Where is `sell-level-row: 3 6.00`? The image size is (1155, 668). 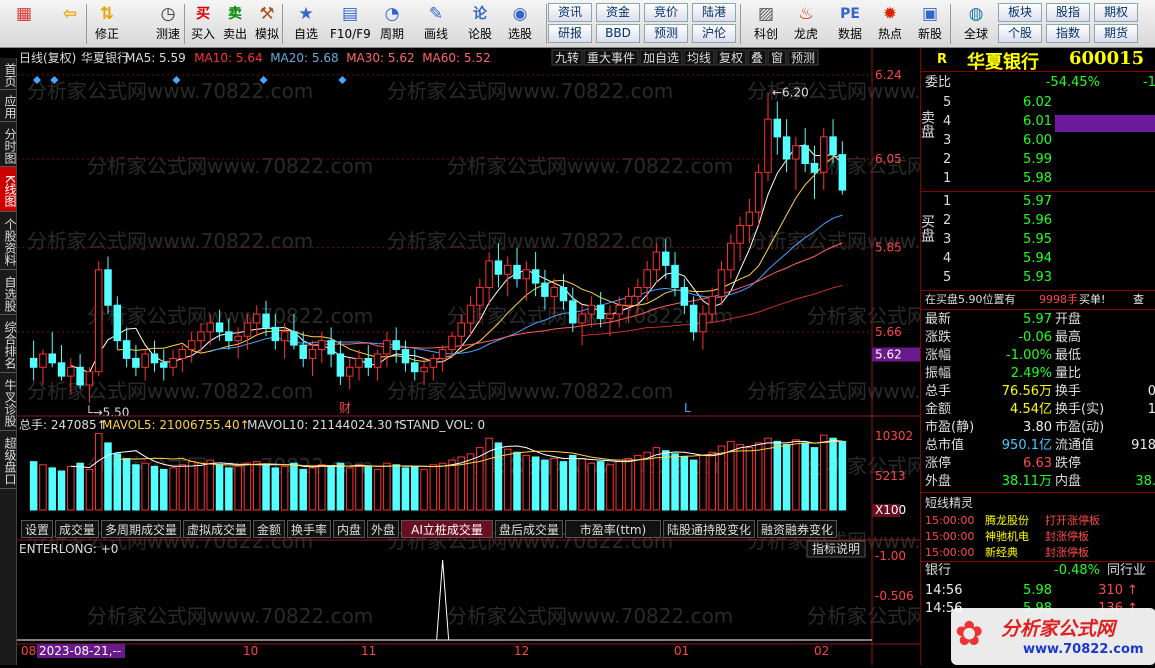
sell-level-row: 3 6.00 is located at coordinates (1038, 141).